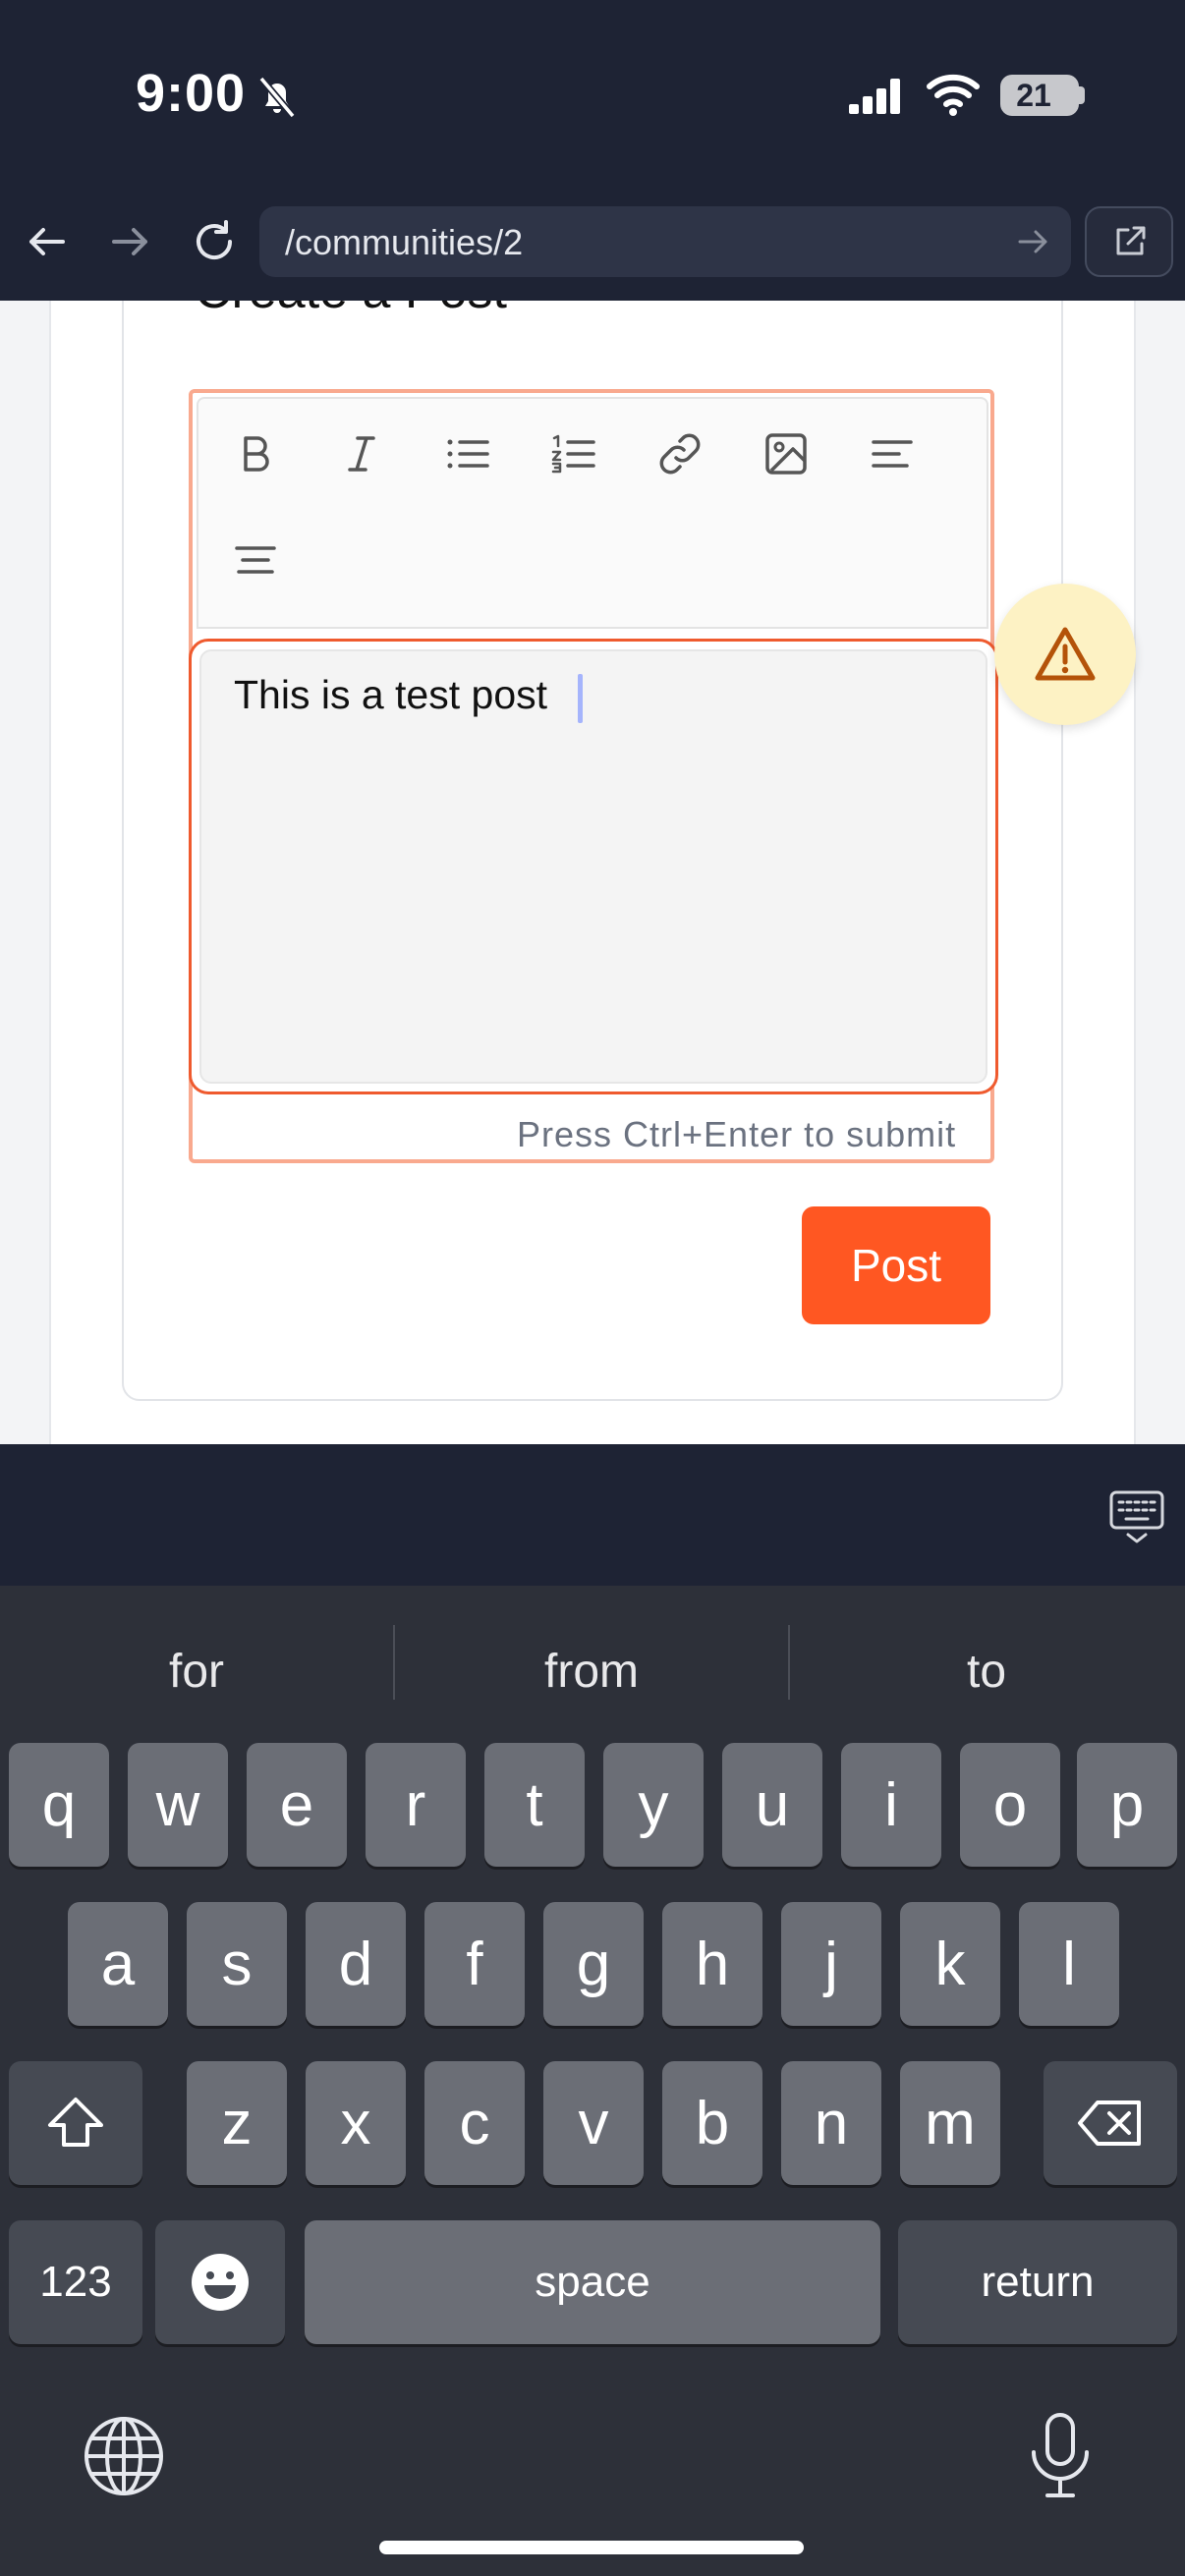 The height and width of the screenshot is (2576, 1185). I want to click on submit-hint: Press Ctrl+Enter to submit, so click(737, 1134).